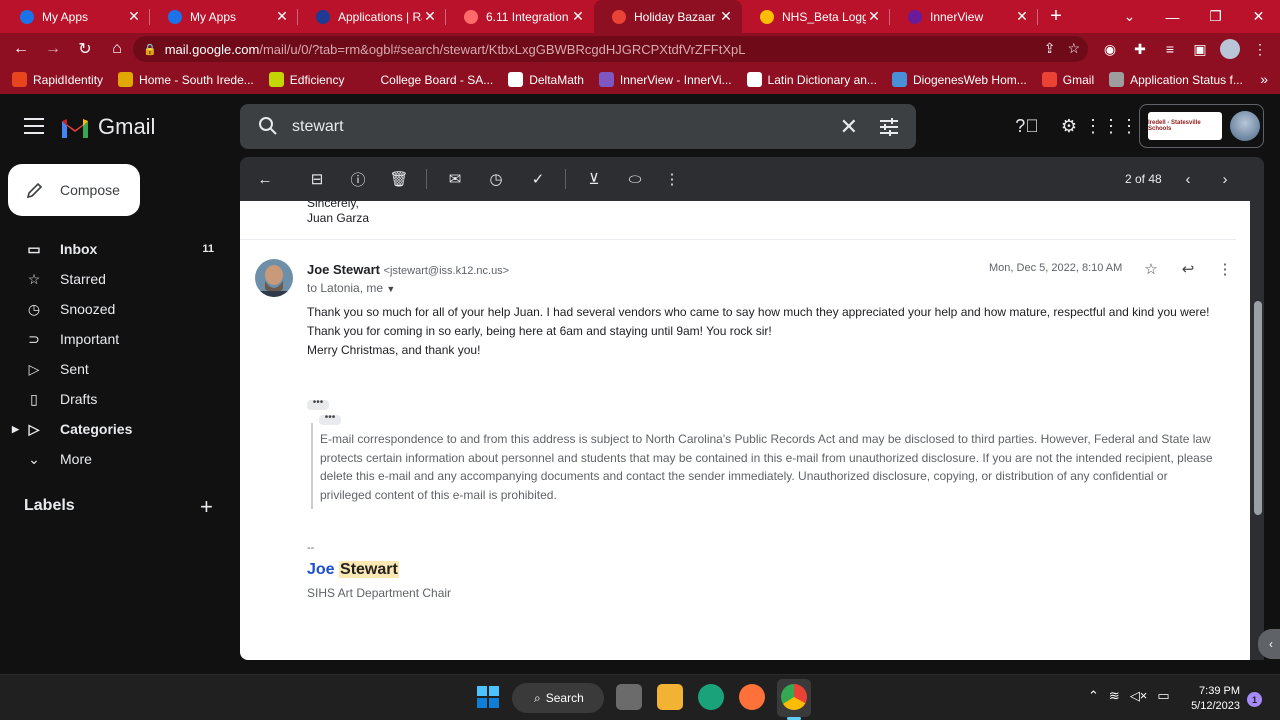 This screenshot has width=1280, height=720. Describe the element at coordinates (53, 49) in the screenshot. I see `forward-button: →` at that location.